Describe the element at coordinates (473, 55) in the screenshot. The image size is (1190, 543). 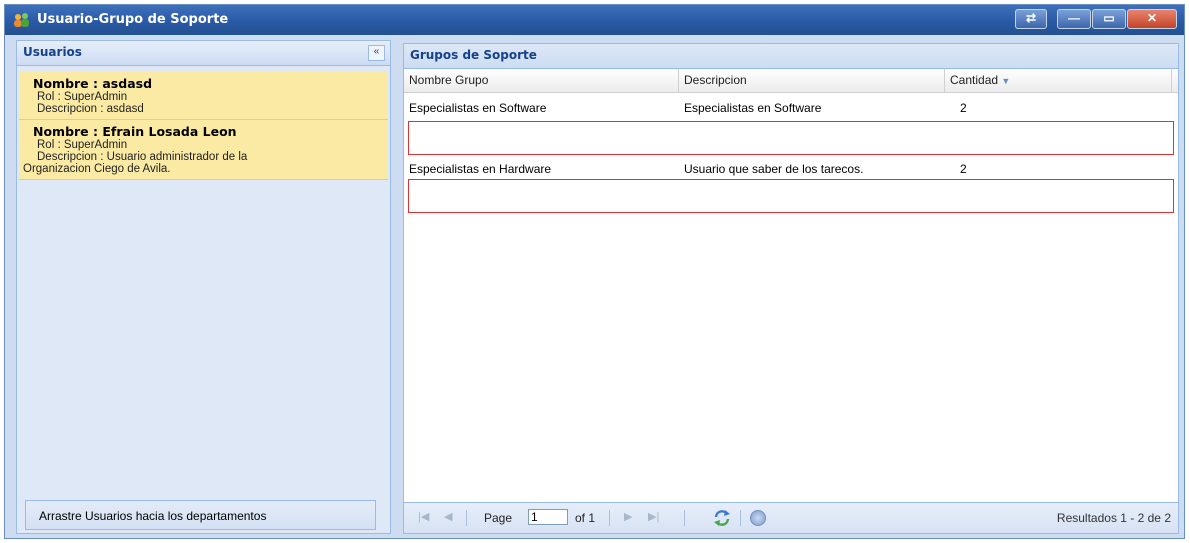
I see `groups-panel-title: Grupos de Soporte` at that location.